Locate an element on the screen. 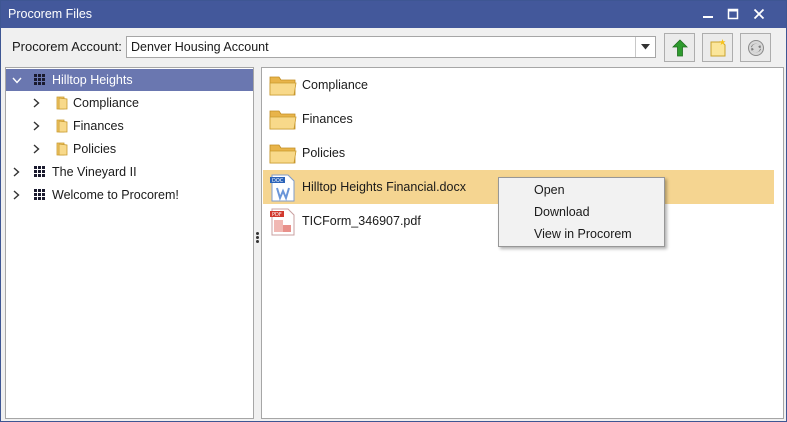  chevron-down-icon is located at coordinates (17, 80).